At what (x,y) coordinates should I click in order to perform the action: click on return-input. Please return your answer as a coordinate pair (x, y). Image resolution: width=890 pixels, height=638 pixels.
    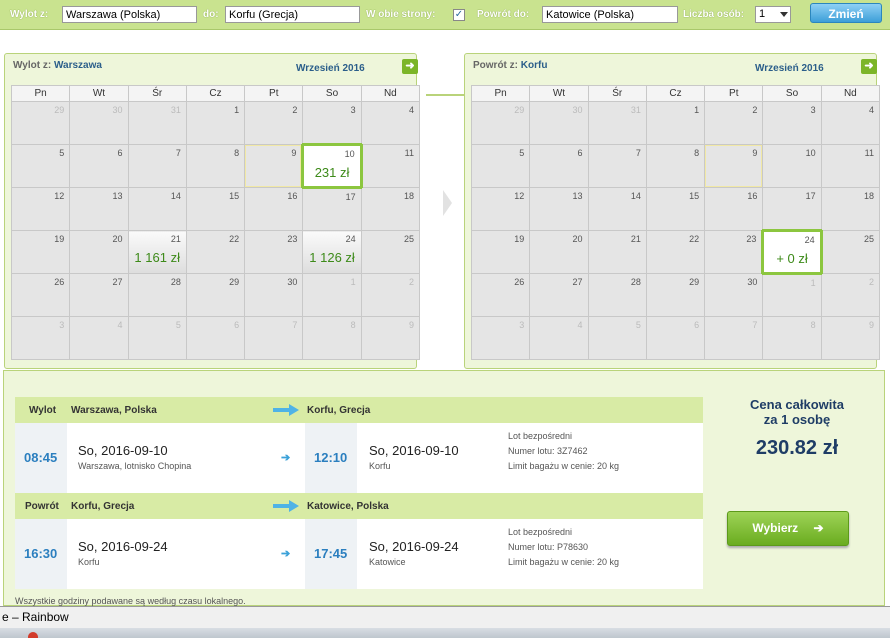
    Looking at the image, I should click on (610, 14).